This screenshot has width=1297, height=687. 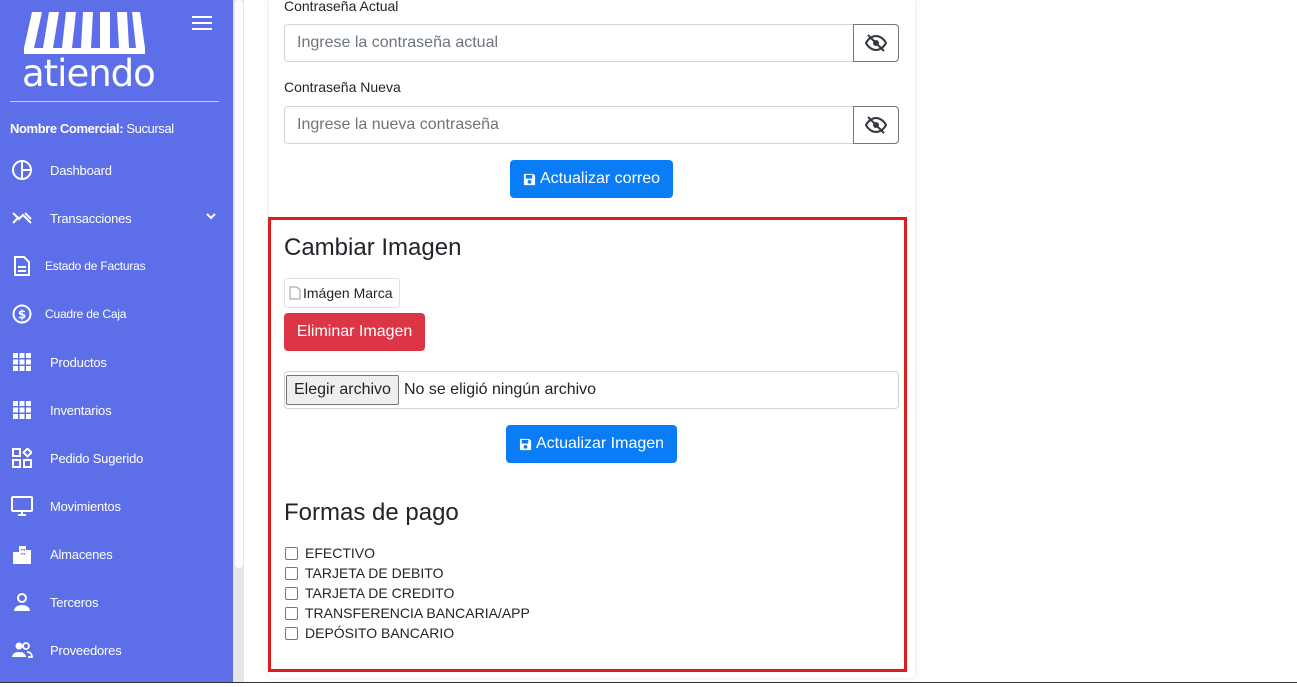 I want to click on update-email-label: Actualizar correo, so click(x=600, y=178).